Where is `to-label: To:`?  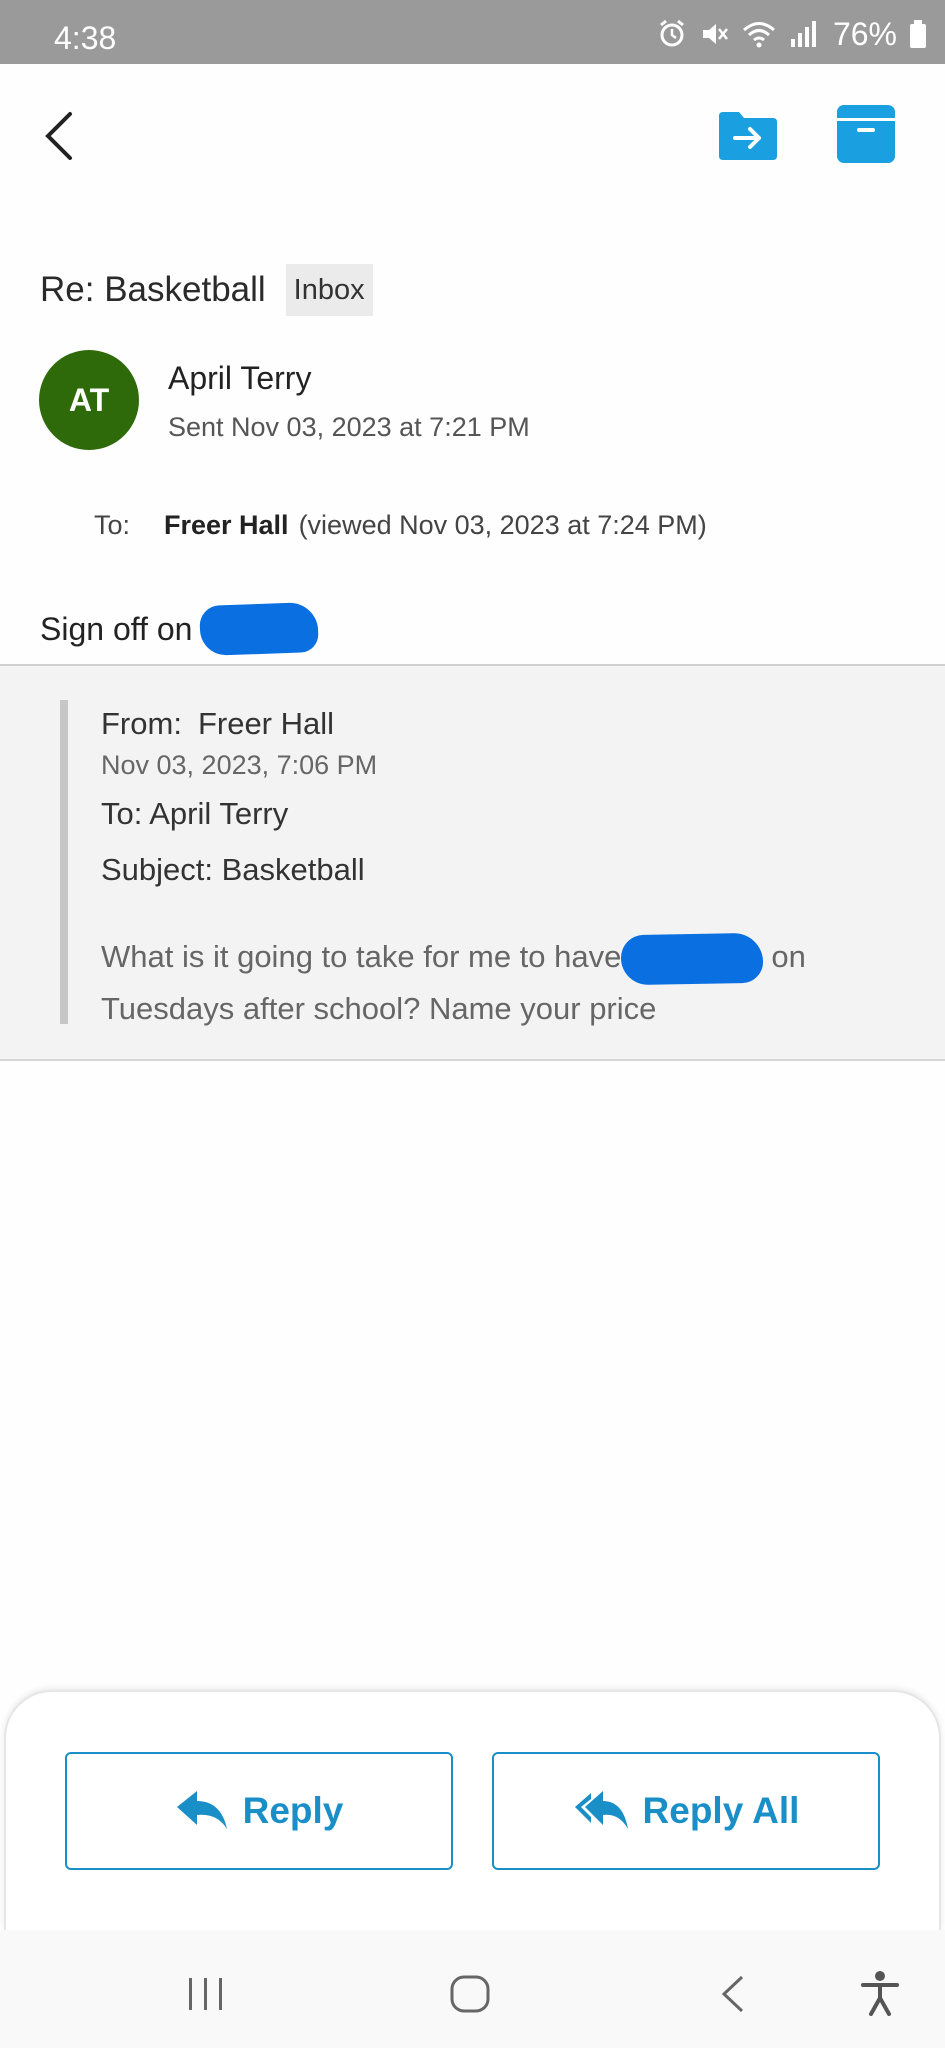
to-label: To: is located at coordinates (112, 525).